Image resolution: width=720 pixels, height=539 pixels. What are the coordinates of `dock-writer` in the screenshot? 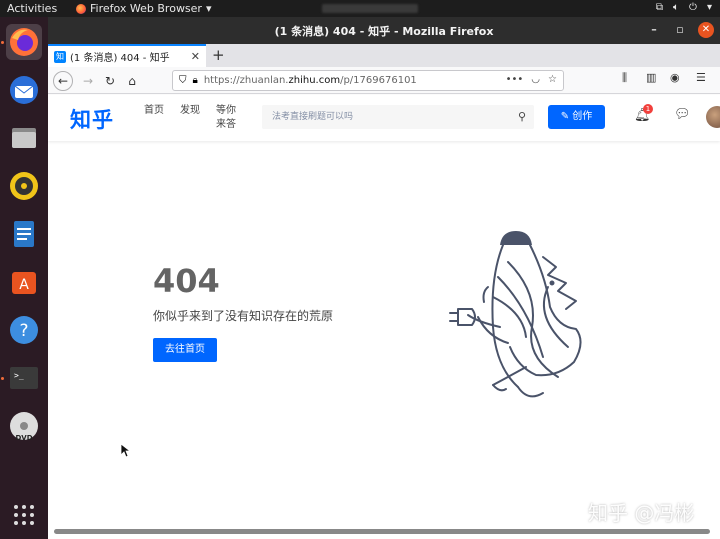 It's located at (24, 234).